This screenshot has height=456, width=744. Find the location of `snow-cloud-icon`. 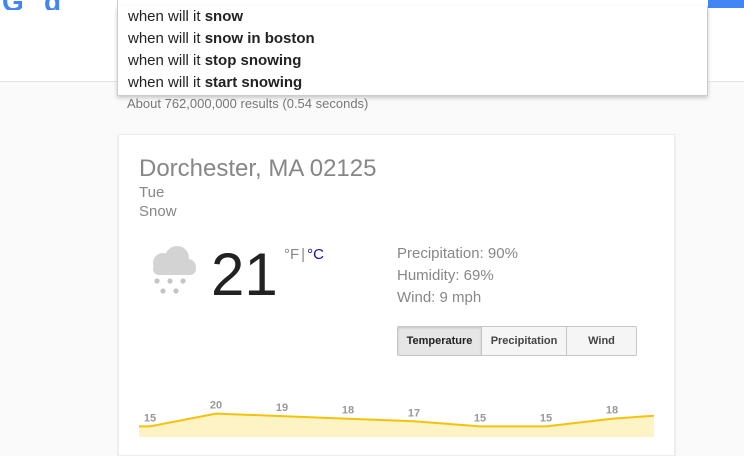

snow-cloud-icon is located at coordinates (174, 270).